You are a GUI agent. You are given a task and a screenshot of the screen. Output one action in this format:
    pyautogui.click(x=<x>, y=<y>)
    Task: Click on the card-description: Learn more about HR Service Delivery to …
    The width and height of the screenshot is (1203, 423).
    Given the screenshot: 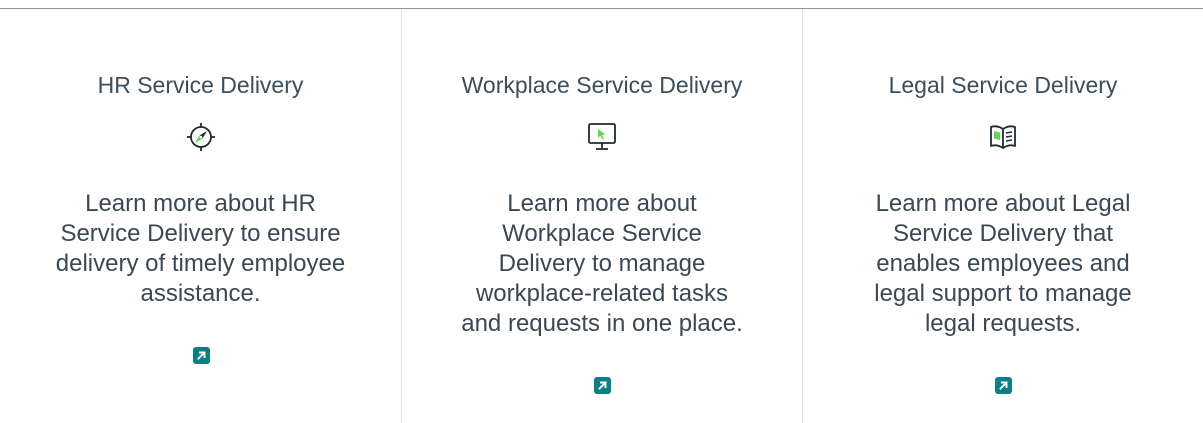 What is the action you would take?
    pyautogui.click(x=200, y=248)
    